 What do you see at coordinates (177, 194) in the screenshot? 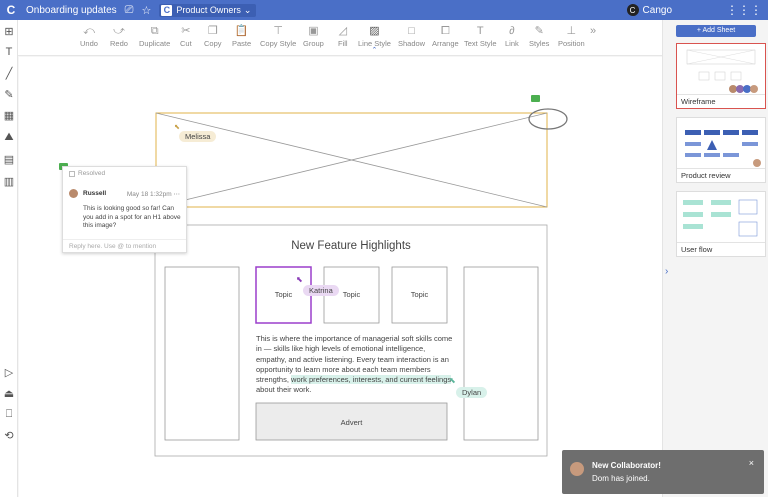
I see `more-options-icon: ⋯` at bounding box center [177, 194].